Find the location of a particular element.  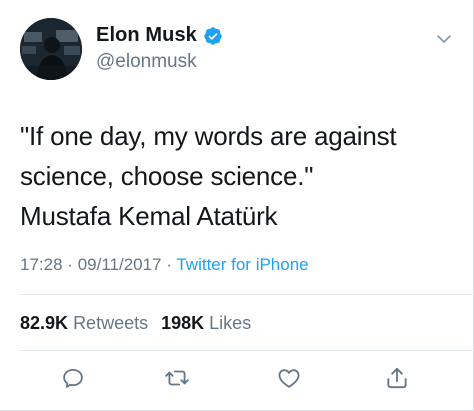

retweets-count: 82.9K is located at coordinates (44, 323).